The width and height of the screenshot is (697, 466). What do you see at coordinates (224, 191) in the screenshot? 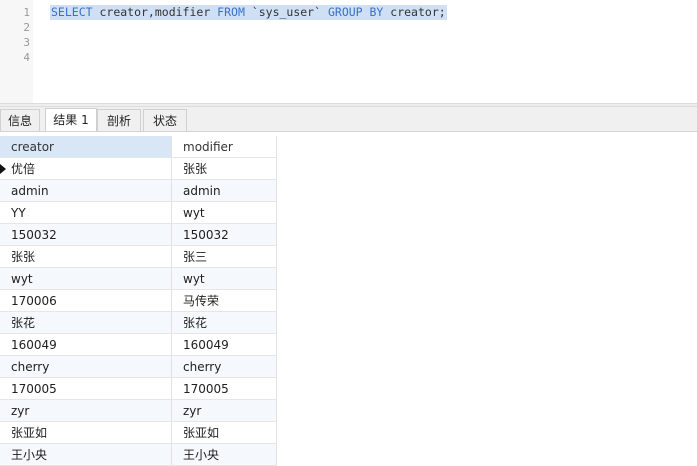
I see `cell-modifier: admin` at bounding box center [224, 191].